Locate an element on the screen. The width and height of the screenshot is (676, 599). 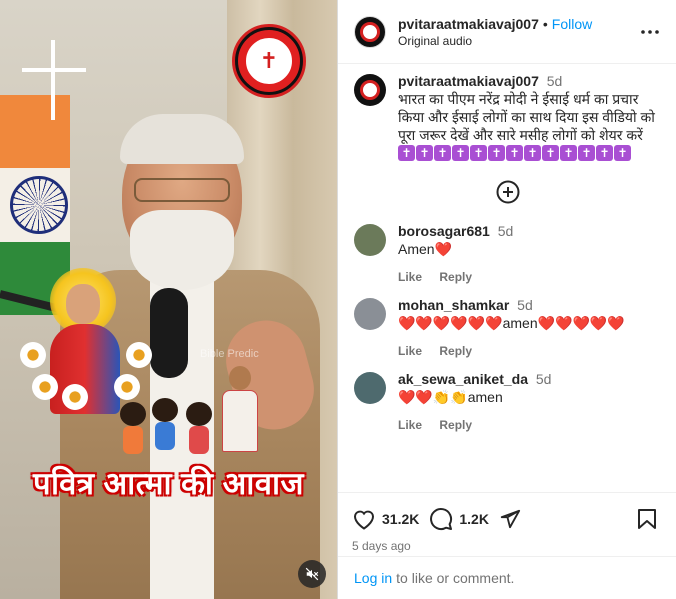
share-button is located at coordinates (513, 519).